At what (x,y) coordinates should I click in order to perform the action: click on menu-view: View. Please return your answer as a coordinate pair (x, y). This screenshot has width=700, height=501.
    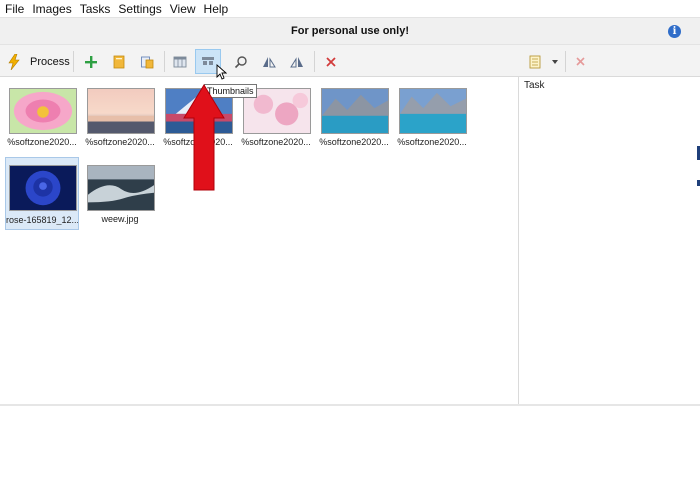
    Looking at the image, I should click on (183, 9).